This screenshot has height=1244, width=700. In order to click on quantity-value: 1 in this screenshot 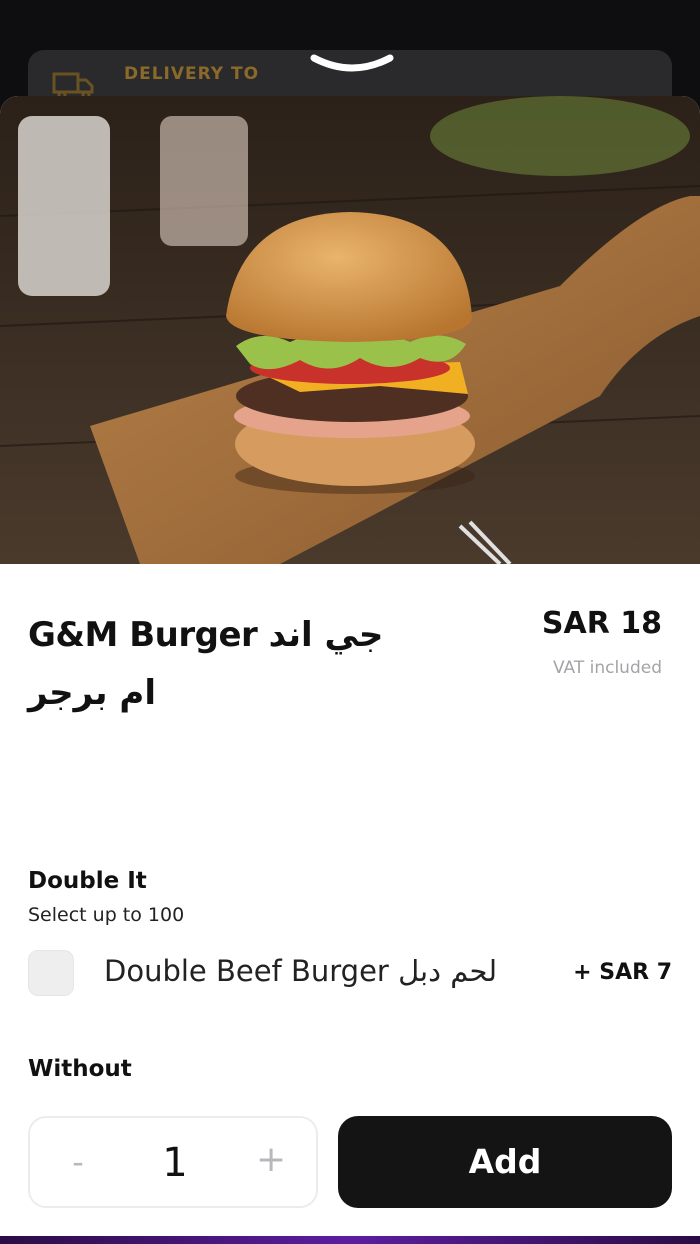, I will do `click(175, 1163)`.